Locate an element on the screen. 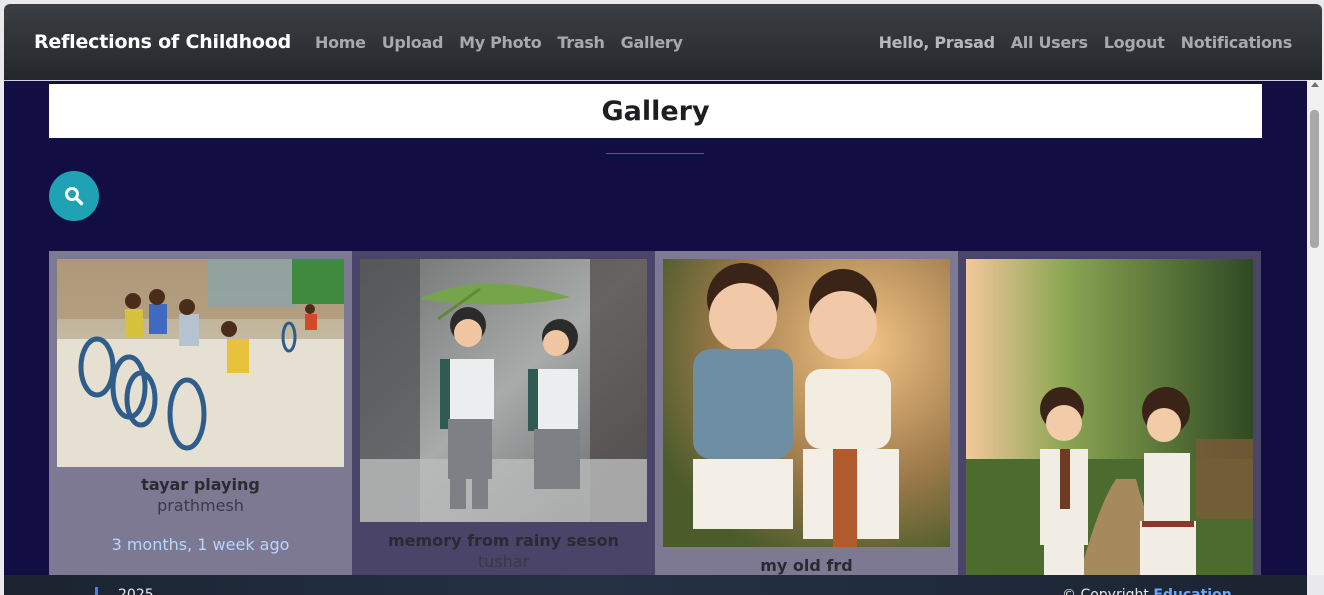 This screenshot has width=1324, height=595. footer: 2025 © Copyright Education is located at coordinates (655, 585).